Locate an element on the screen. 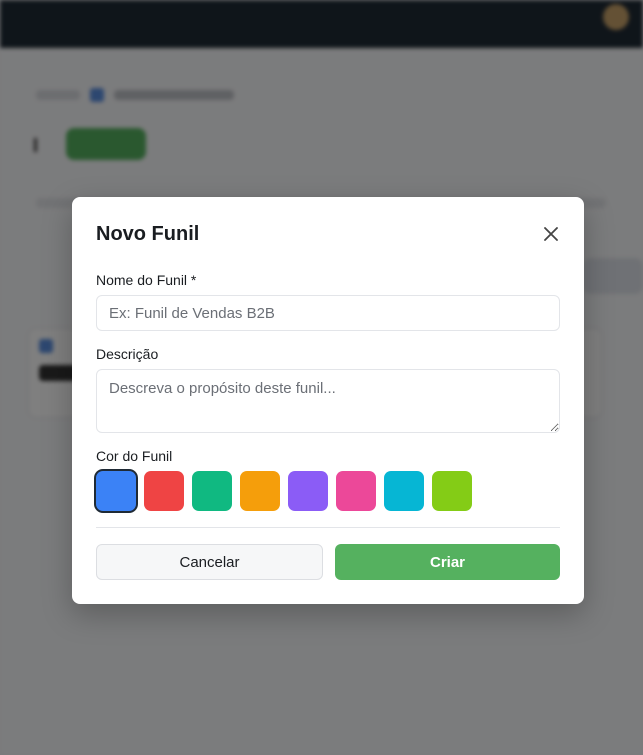 Image resolution: width=643 pixels, height=755 pixels. close-icon is located at coordinates (551, 234).